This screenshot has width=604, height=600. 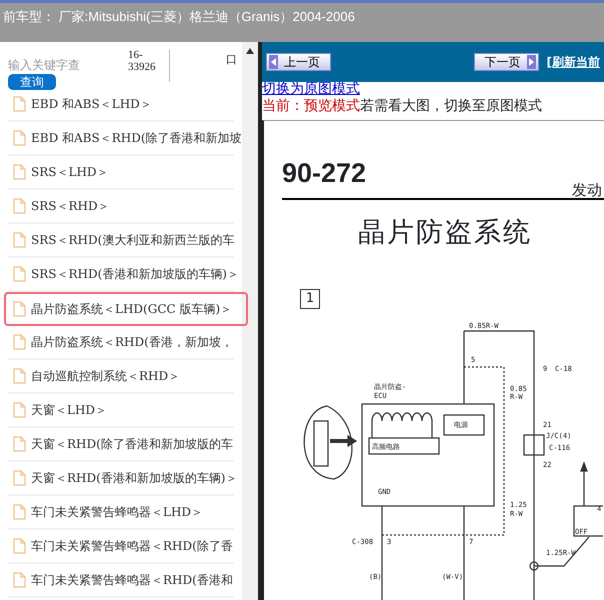 What do you see at coordinates (132, 546) in the screenshot?
I see `topic-label: 车门未关紧警告蜂鸣器＜RHD(除了香` at bounding box center [132, 546].